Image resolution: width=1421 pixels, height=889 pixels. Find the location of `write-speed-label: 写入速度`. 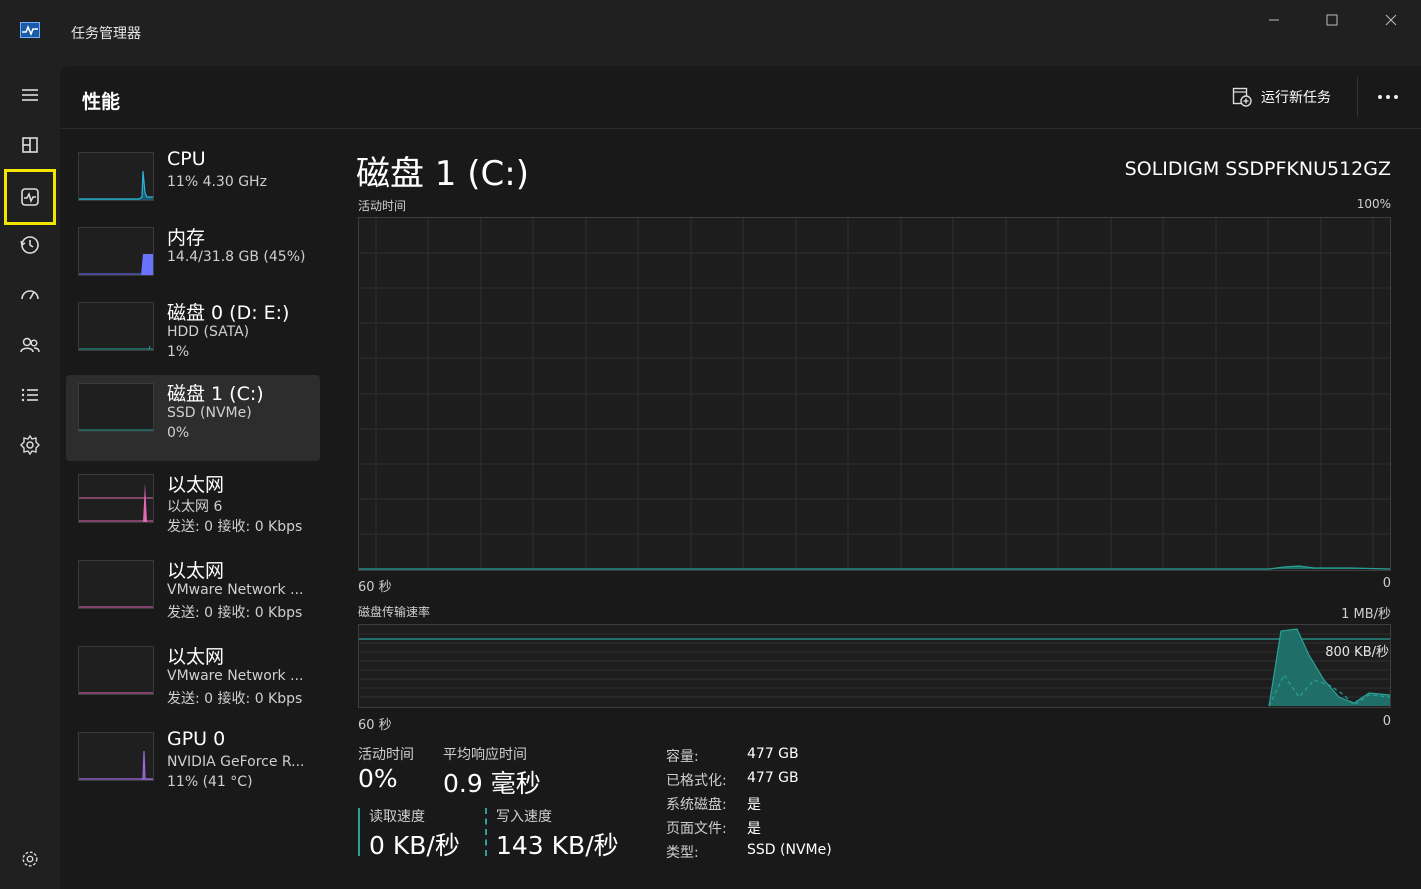

write-speed-label: 写入速度 is located at coordinates (524, 817).